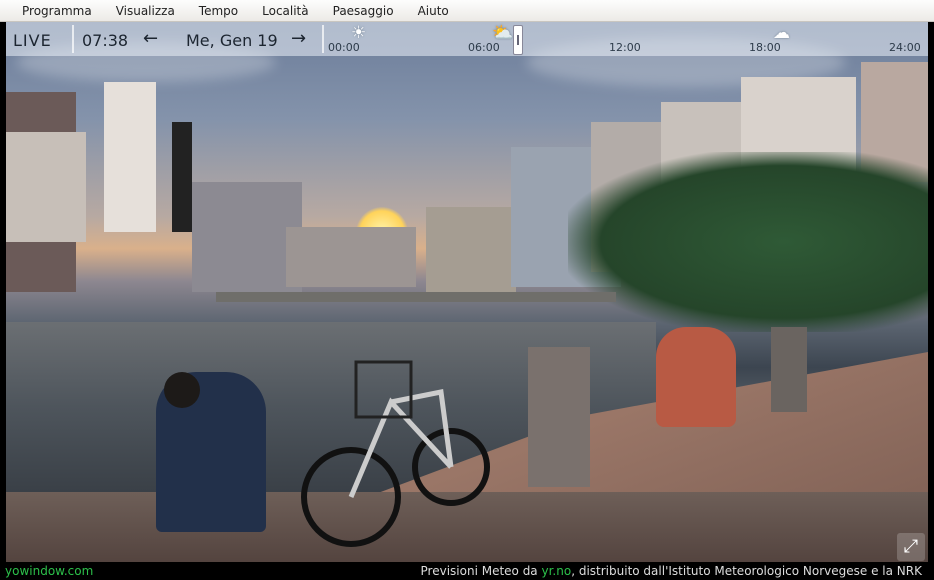 Image resolution: width=934 pixels, height=580 pixels. I want to click on fullscreen-icon: ⤢, so click(911, 547).